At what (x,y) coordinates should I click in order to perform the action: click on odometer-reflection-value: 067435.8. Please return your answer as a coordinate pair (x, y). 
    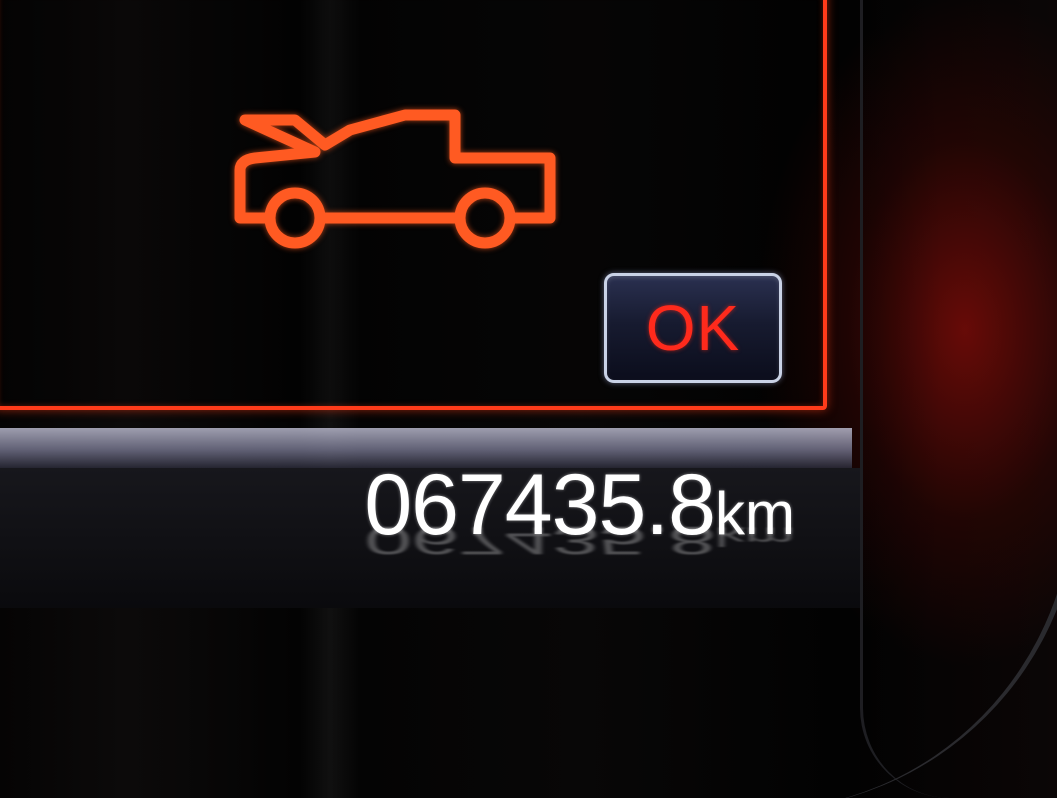
    Looking at the image, I should click on (540, 541).